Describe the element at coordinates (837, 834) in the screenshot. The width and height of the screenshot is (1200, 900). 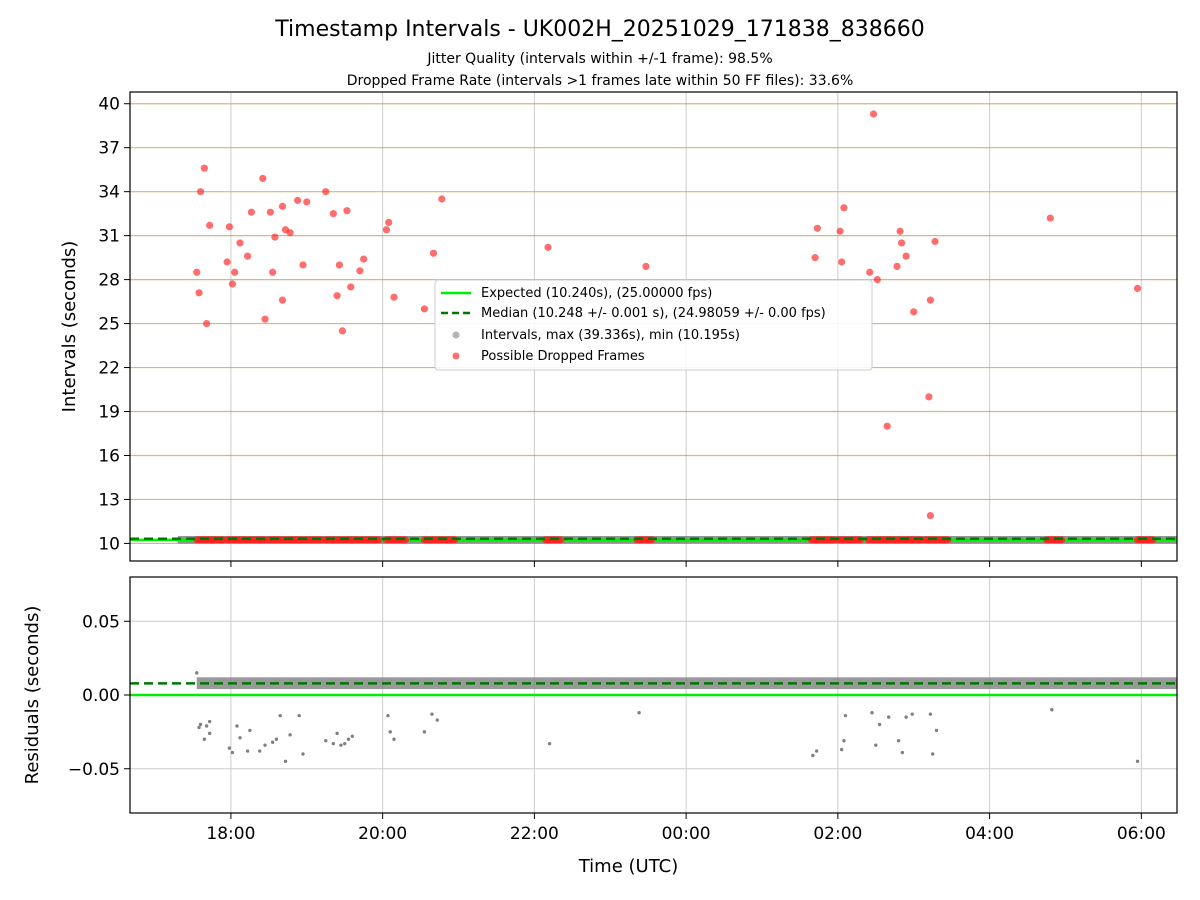
I see `bottom-x-tick-label: 02:00` at that location.